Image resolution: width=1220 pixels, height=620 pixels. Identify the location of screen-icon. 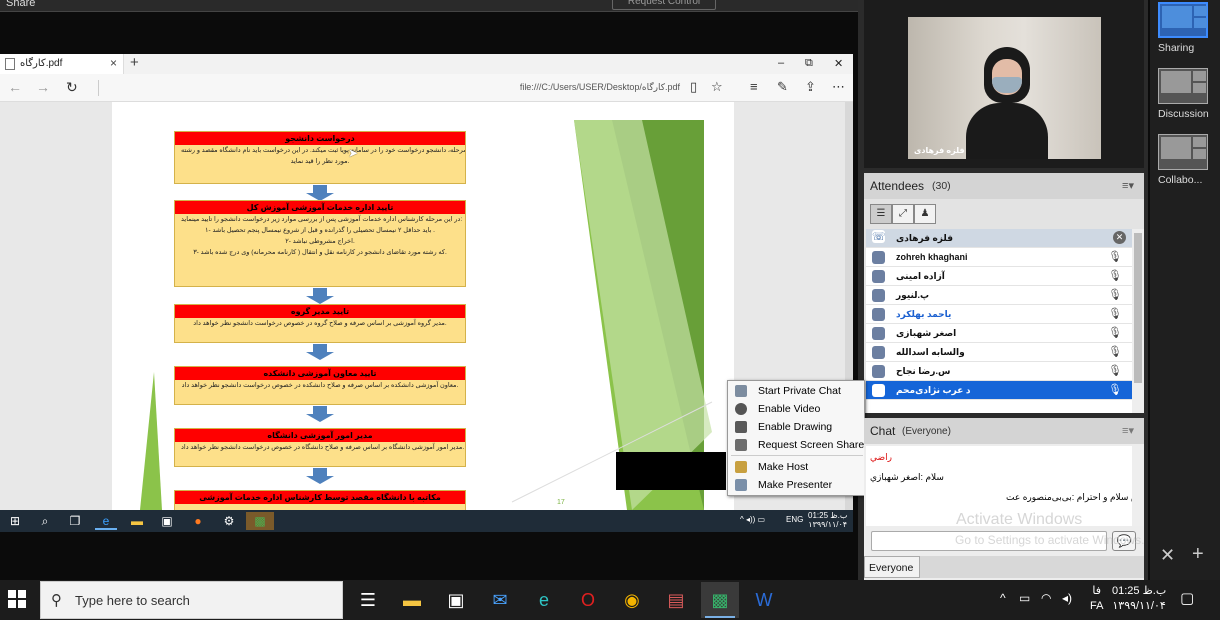
(741, 445).